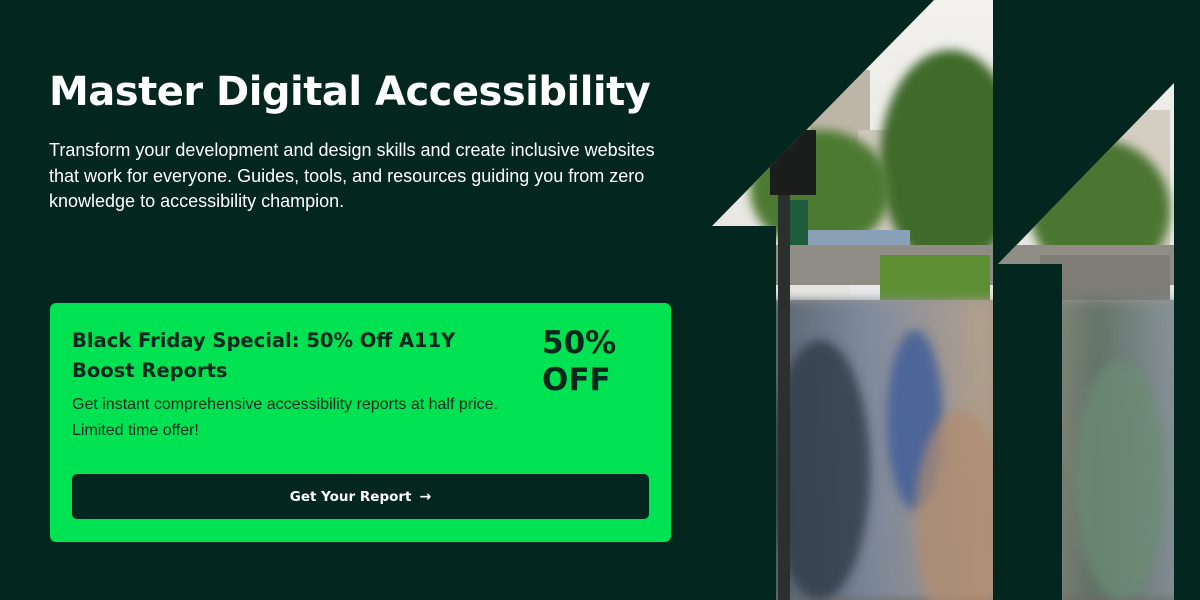  I want to click on get-report-label: Get Your Report, so click(350, 496).